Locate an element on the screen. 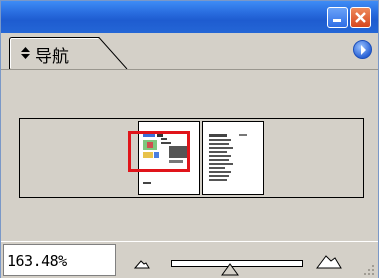 The width and height of the screenshot is (379, 278). up-down-arrows-icon is located at coordinates (25, 54).